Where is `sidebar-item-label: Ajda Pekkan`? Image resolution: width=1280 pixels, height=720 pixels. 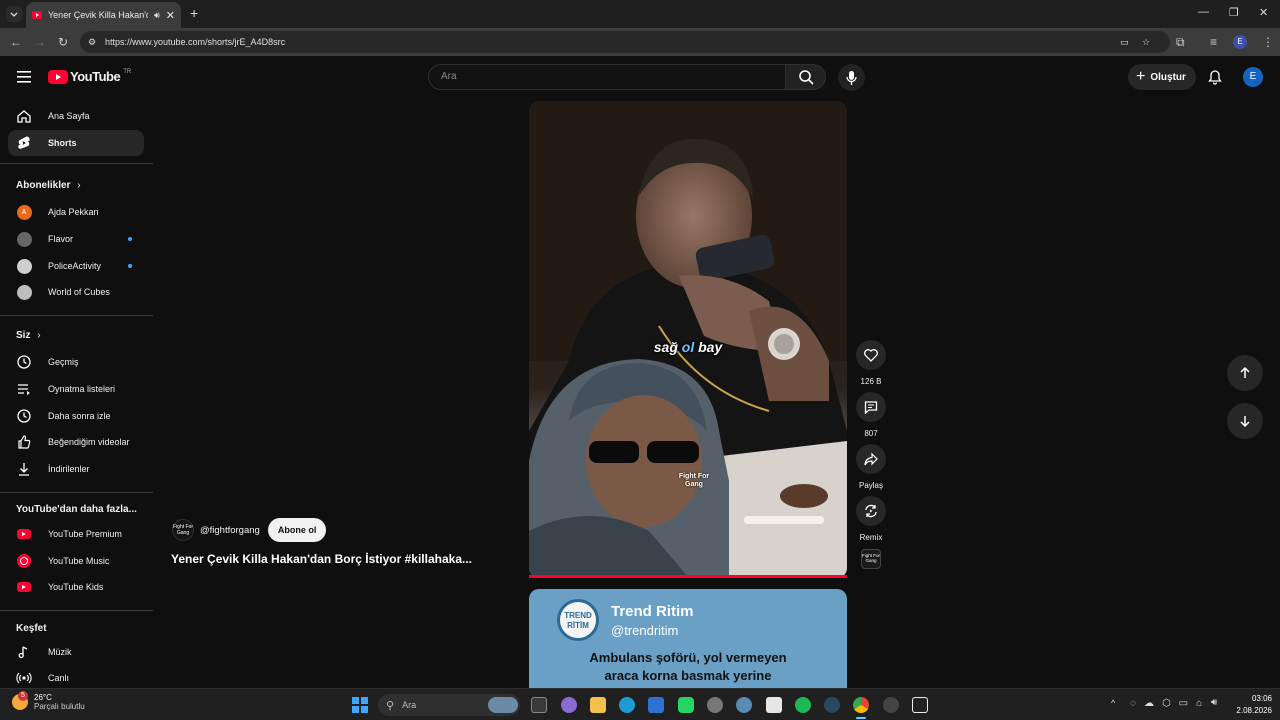
sidebar-item-label: Ajda Pekkan is located at coordinates (73, 212).